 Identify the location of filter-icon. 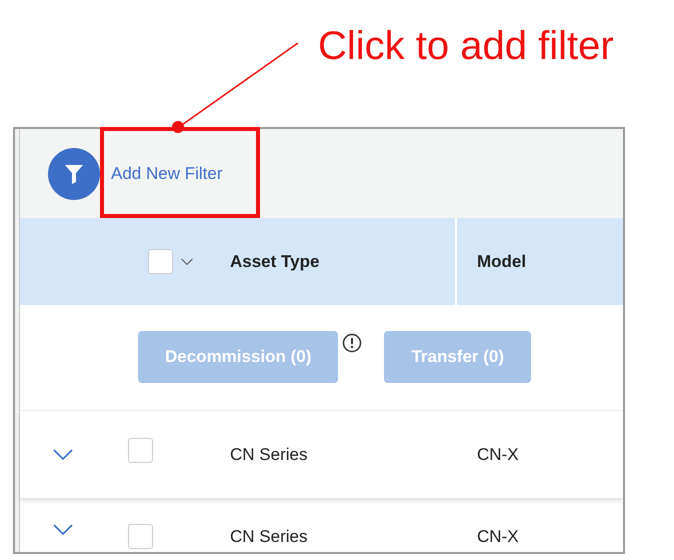
(74, 174).